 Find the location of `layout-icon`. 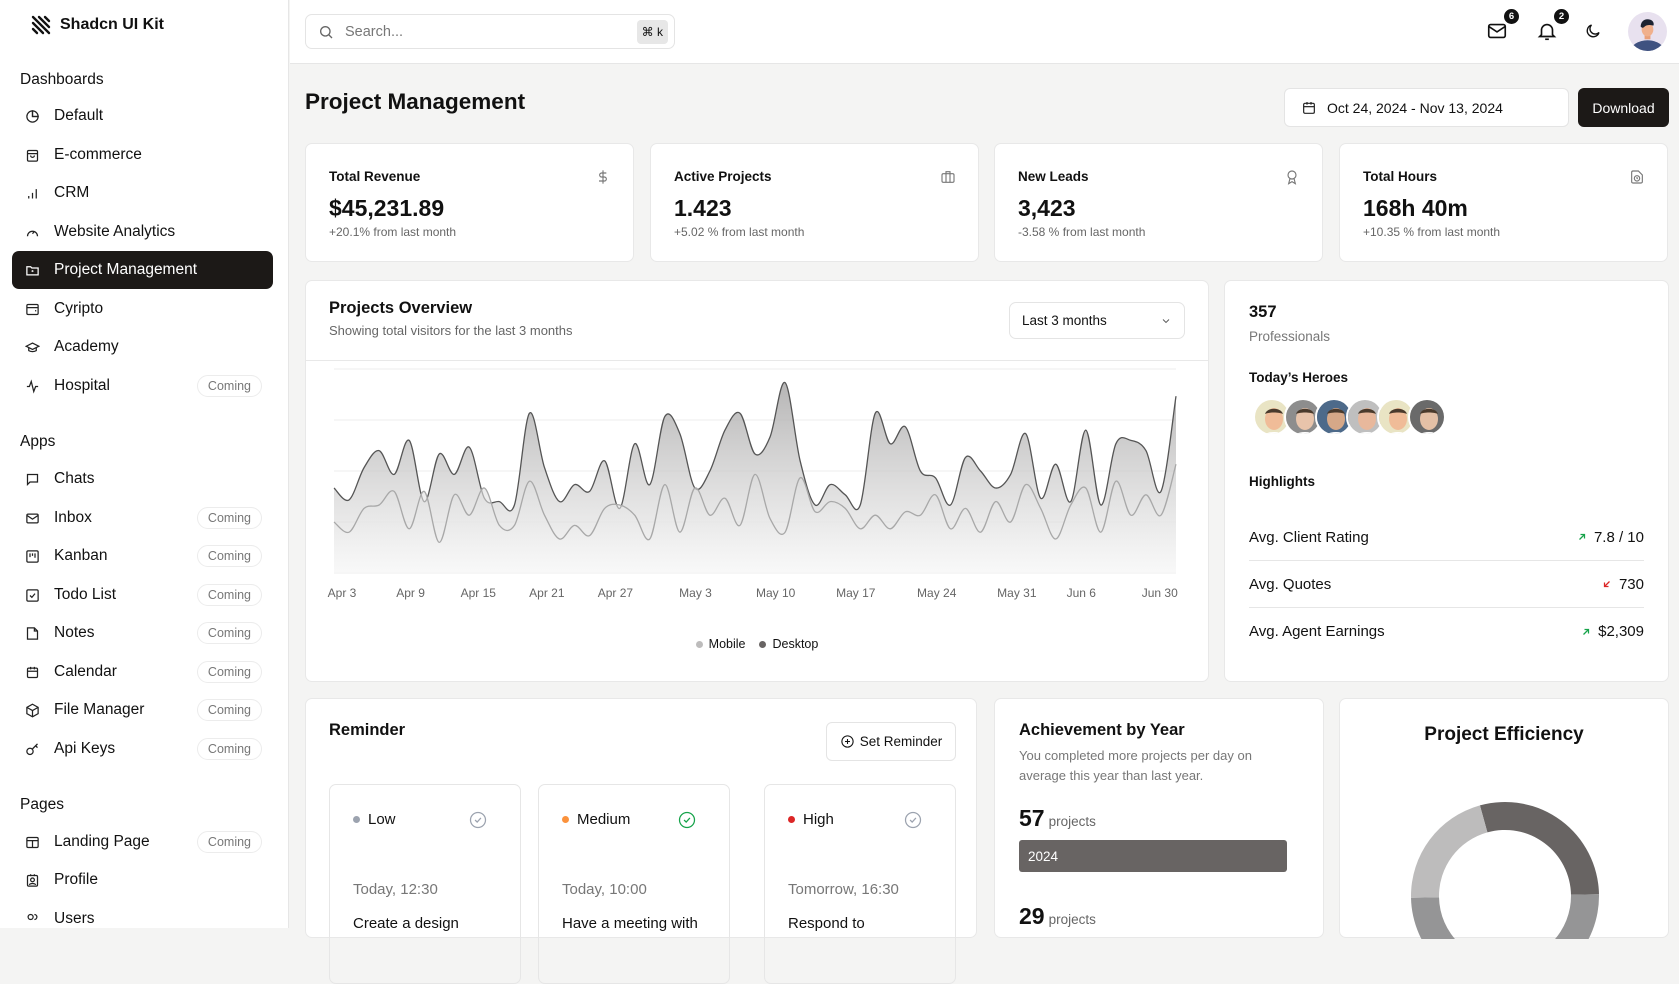

layout-icon is located at coordinates (32, 842).